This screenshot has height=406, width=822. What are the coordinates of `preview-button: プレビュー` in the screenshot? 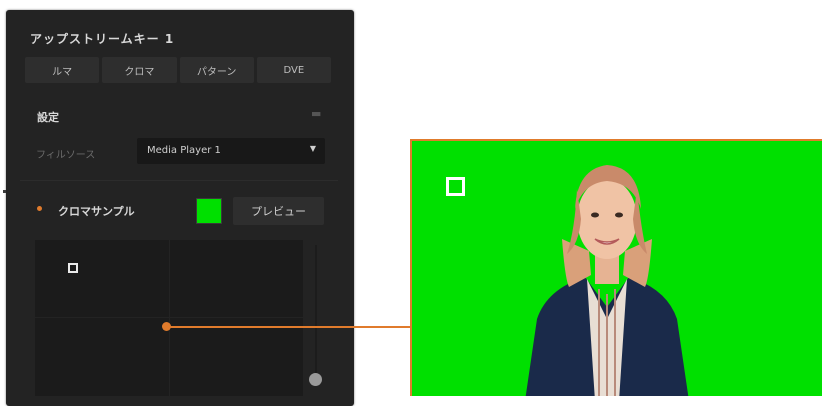 It's located at (278, 211).